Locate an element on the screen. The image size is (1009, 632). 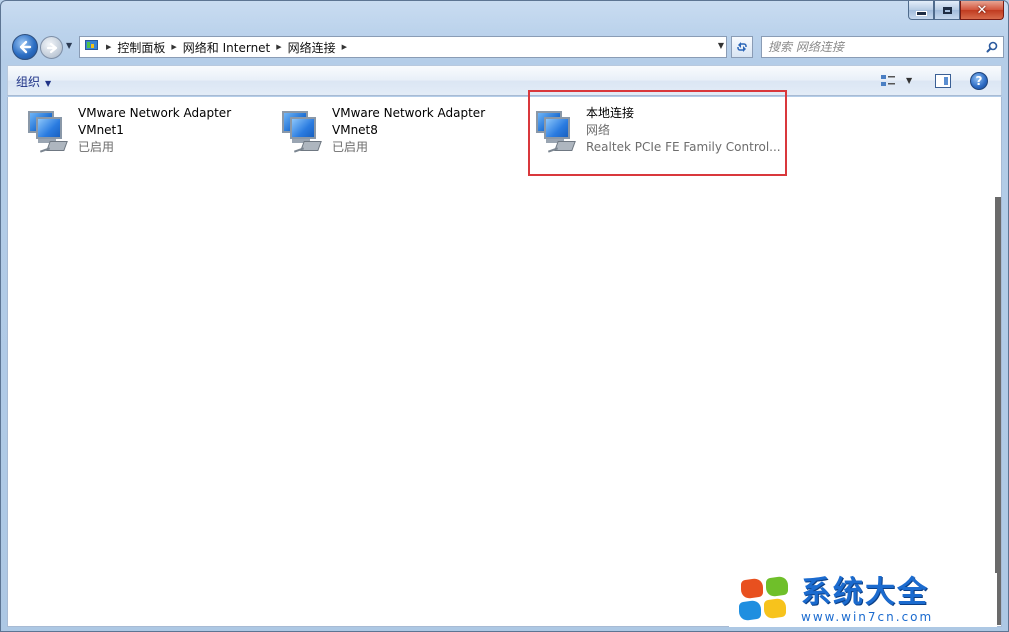
preview-pane-button is located at coordinates (943, 81).